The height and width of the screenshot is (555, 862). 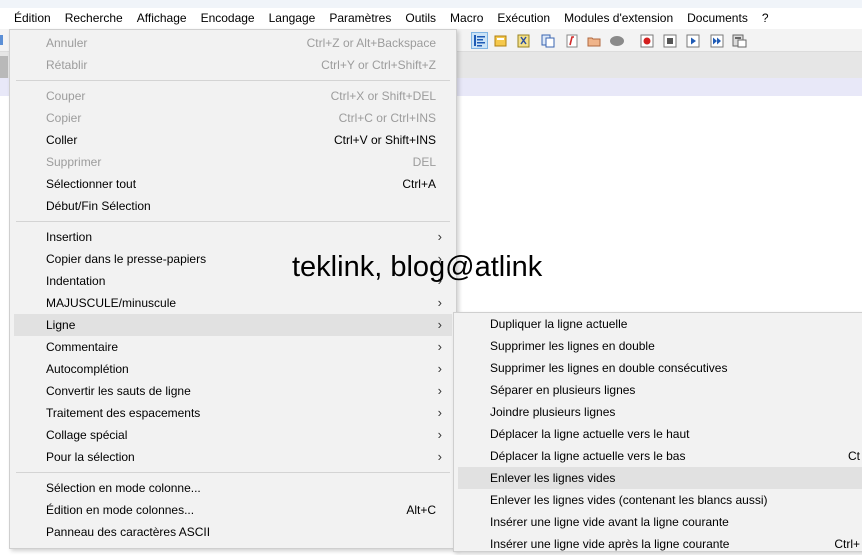 I want to click on notepad-icon, so click(x=500, y=40).